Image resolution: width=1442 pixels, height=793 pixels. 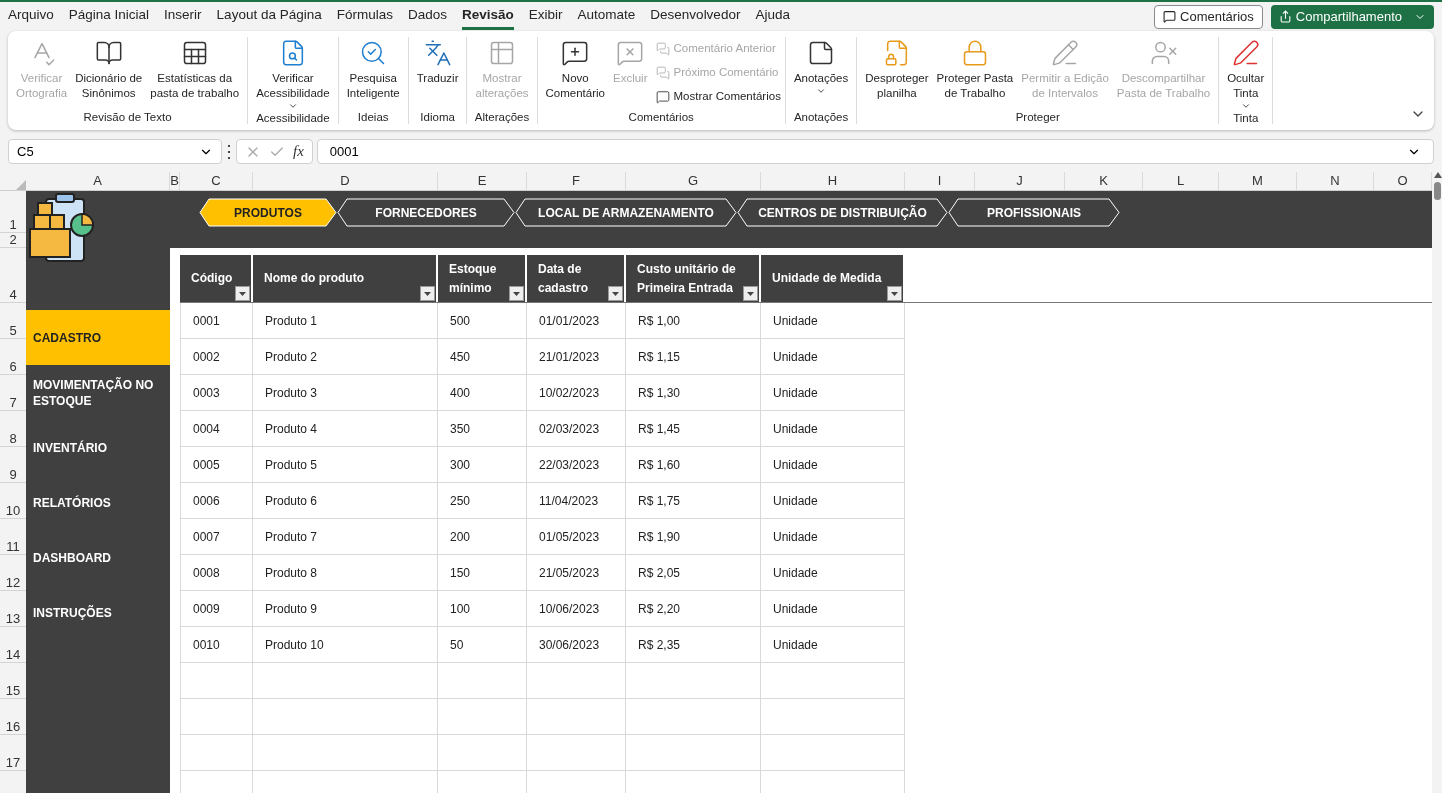 I want to click on column-header: A, so click(x=98, y=181).